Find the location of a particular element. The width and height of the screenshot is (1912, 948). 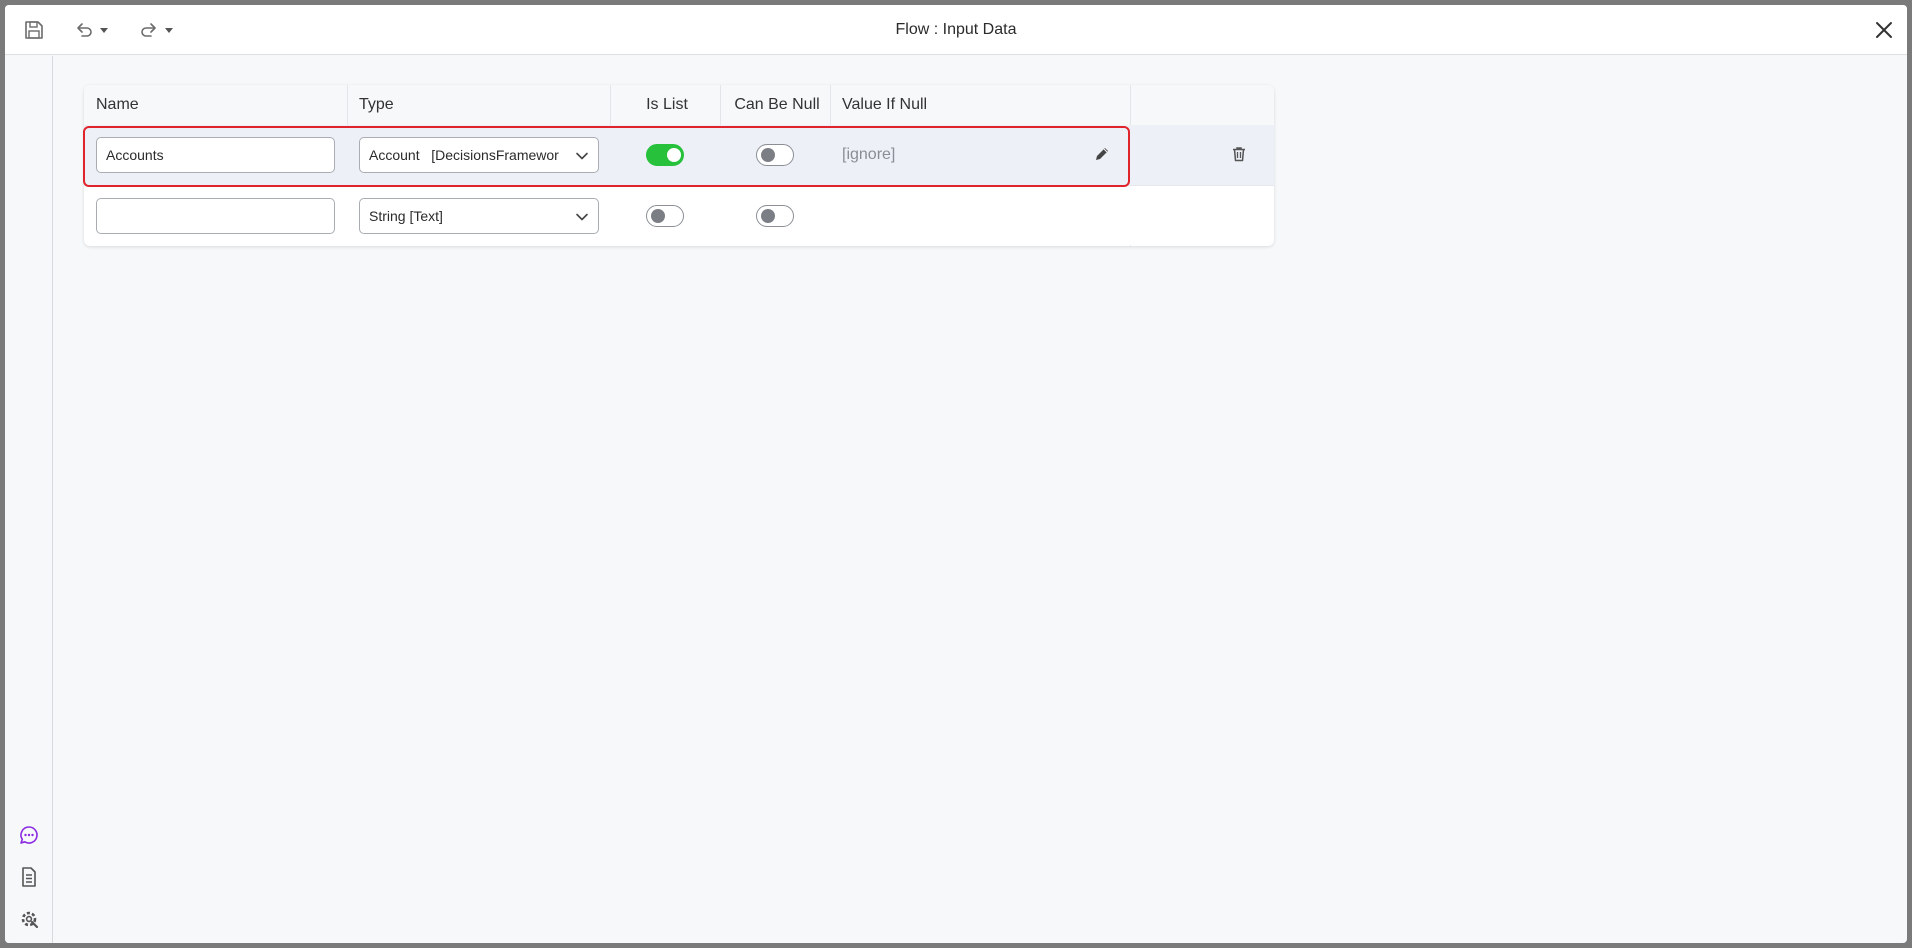

redo-dropdown-caret-icon is located at coordinates (169, 30).